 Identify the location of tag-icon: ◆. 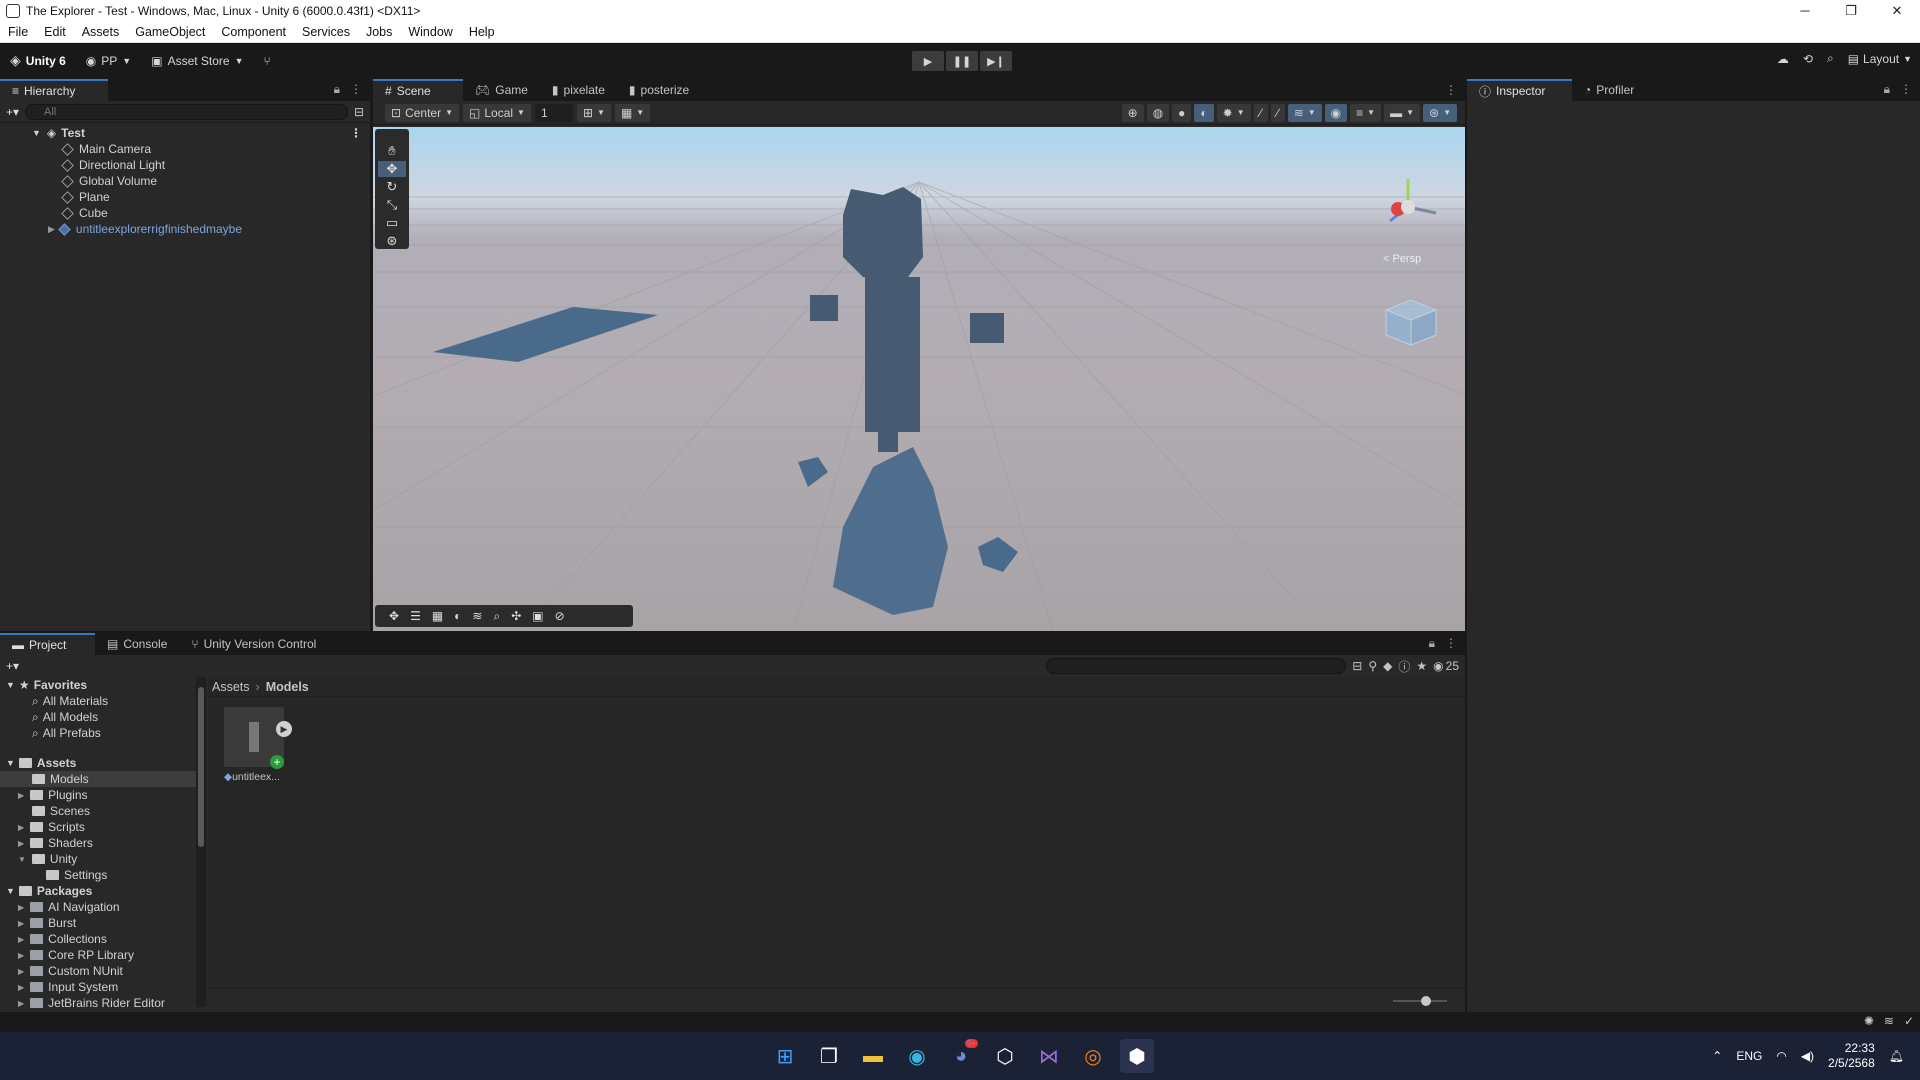
(1387, 666).